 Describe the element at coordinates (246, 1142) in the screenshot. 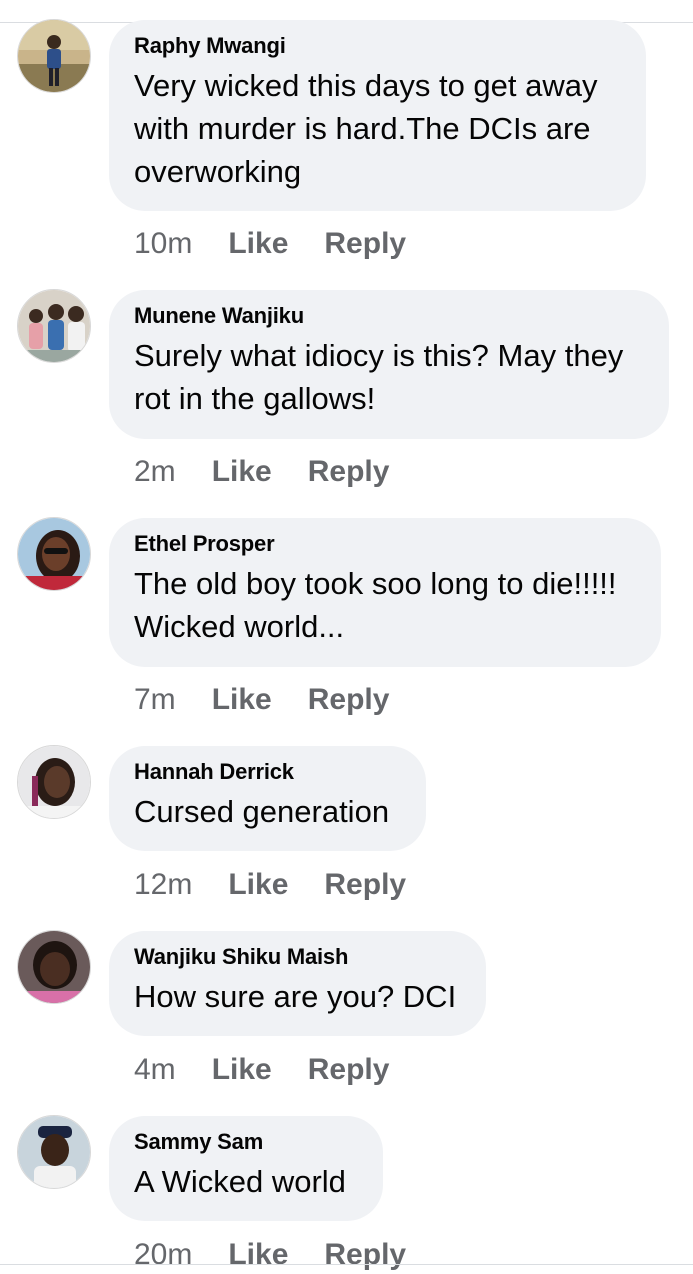

I see `comment-author: Sammy Sam` at that location.